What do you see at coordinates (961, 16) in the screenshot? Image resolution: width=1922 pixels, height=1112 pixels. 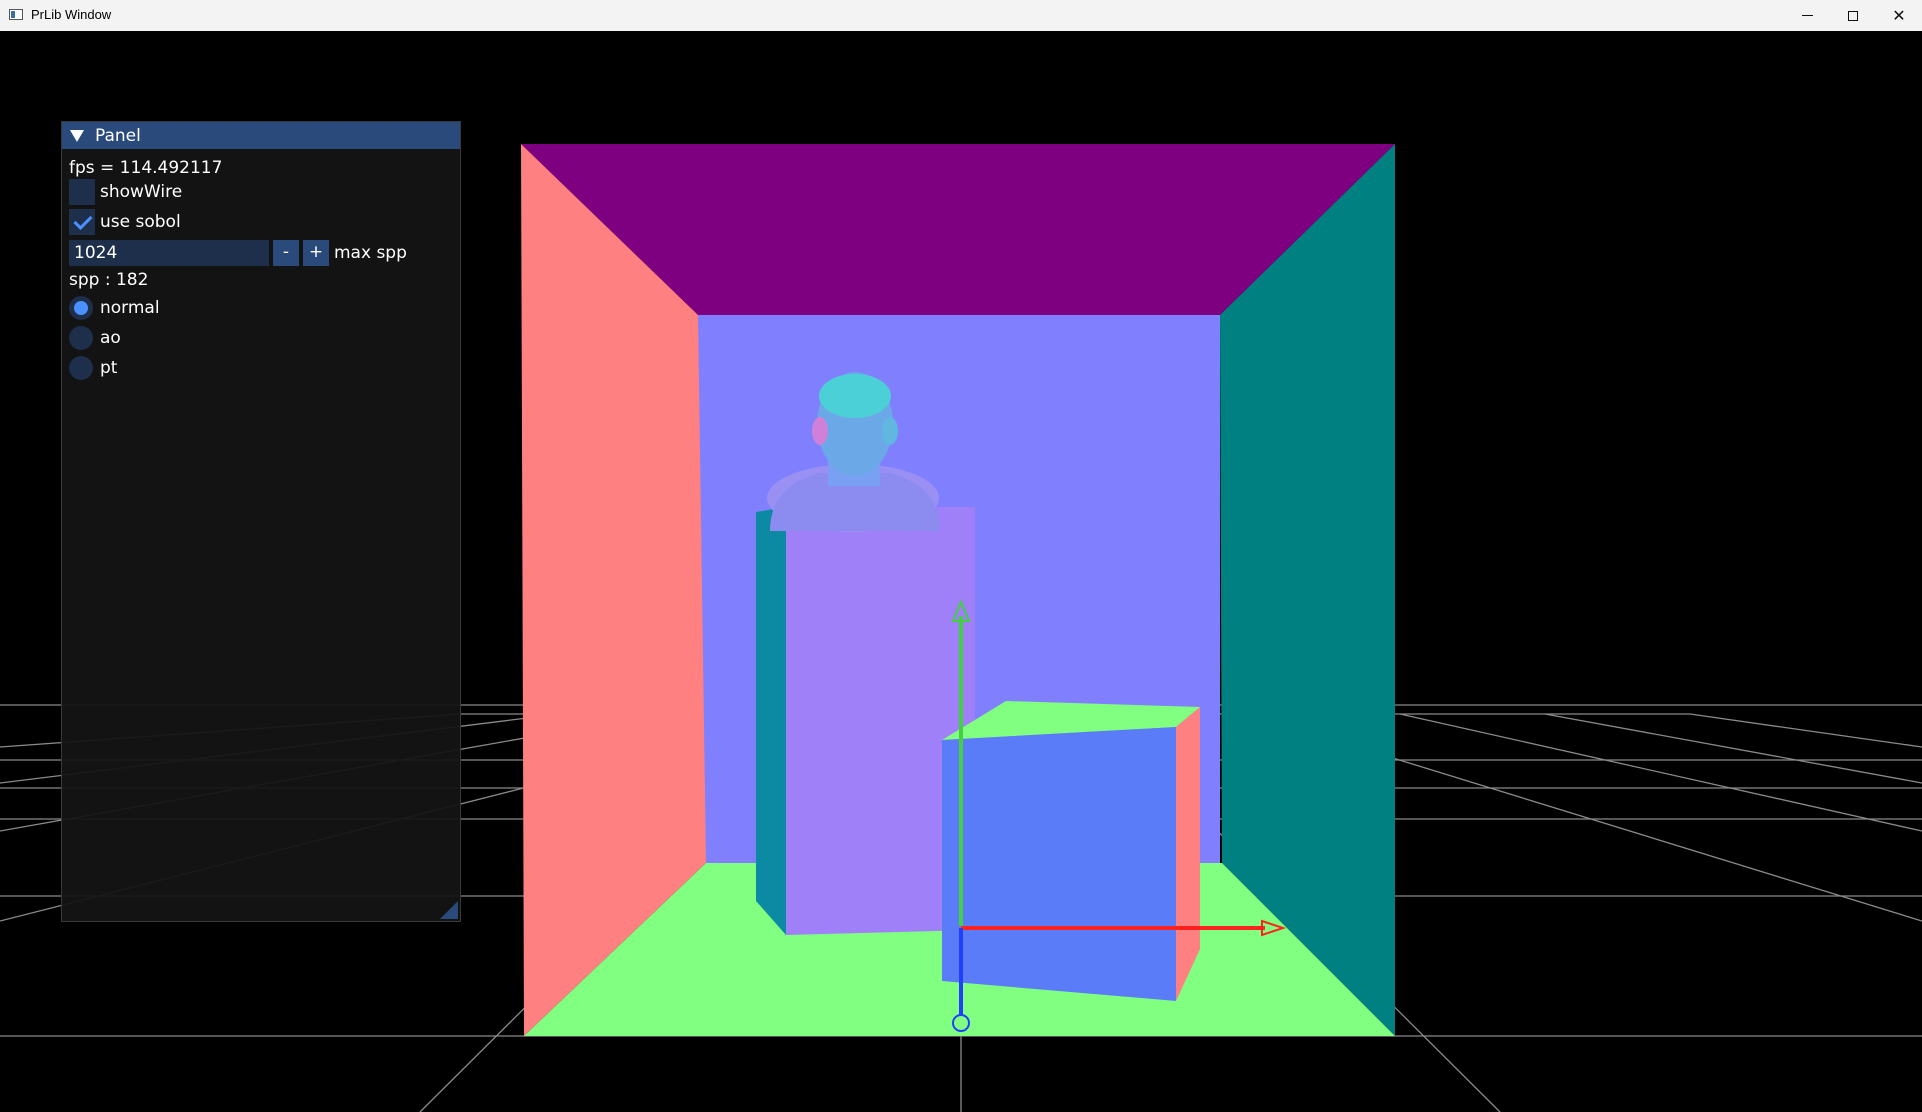 I see `title-bar: PrLib Window ✕` at bounding box center [961, 16].